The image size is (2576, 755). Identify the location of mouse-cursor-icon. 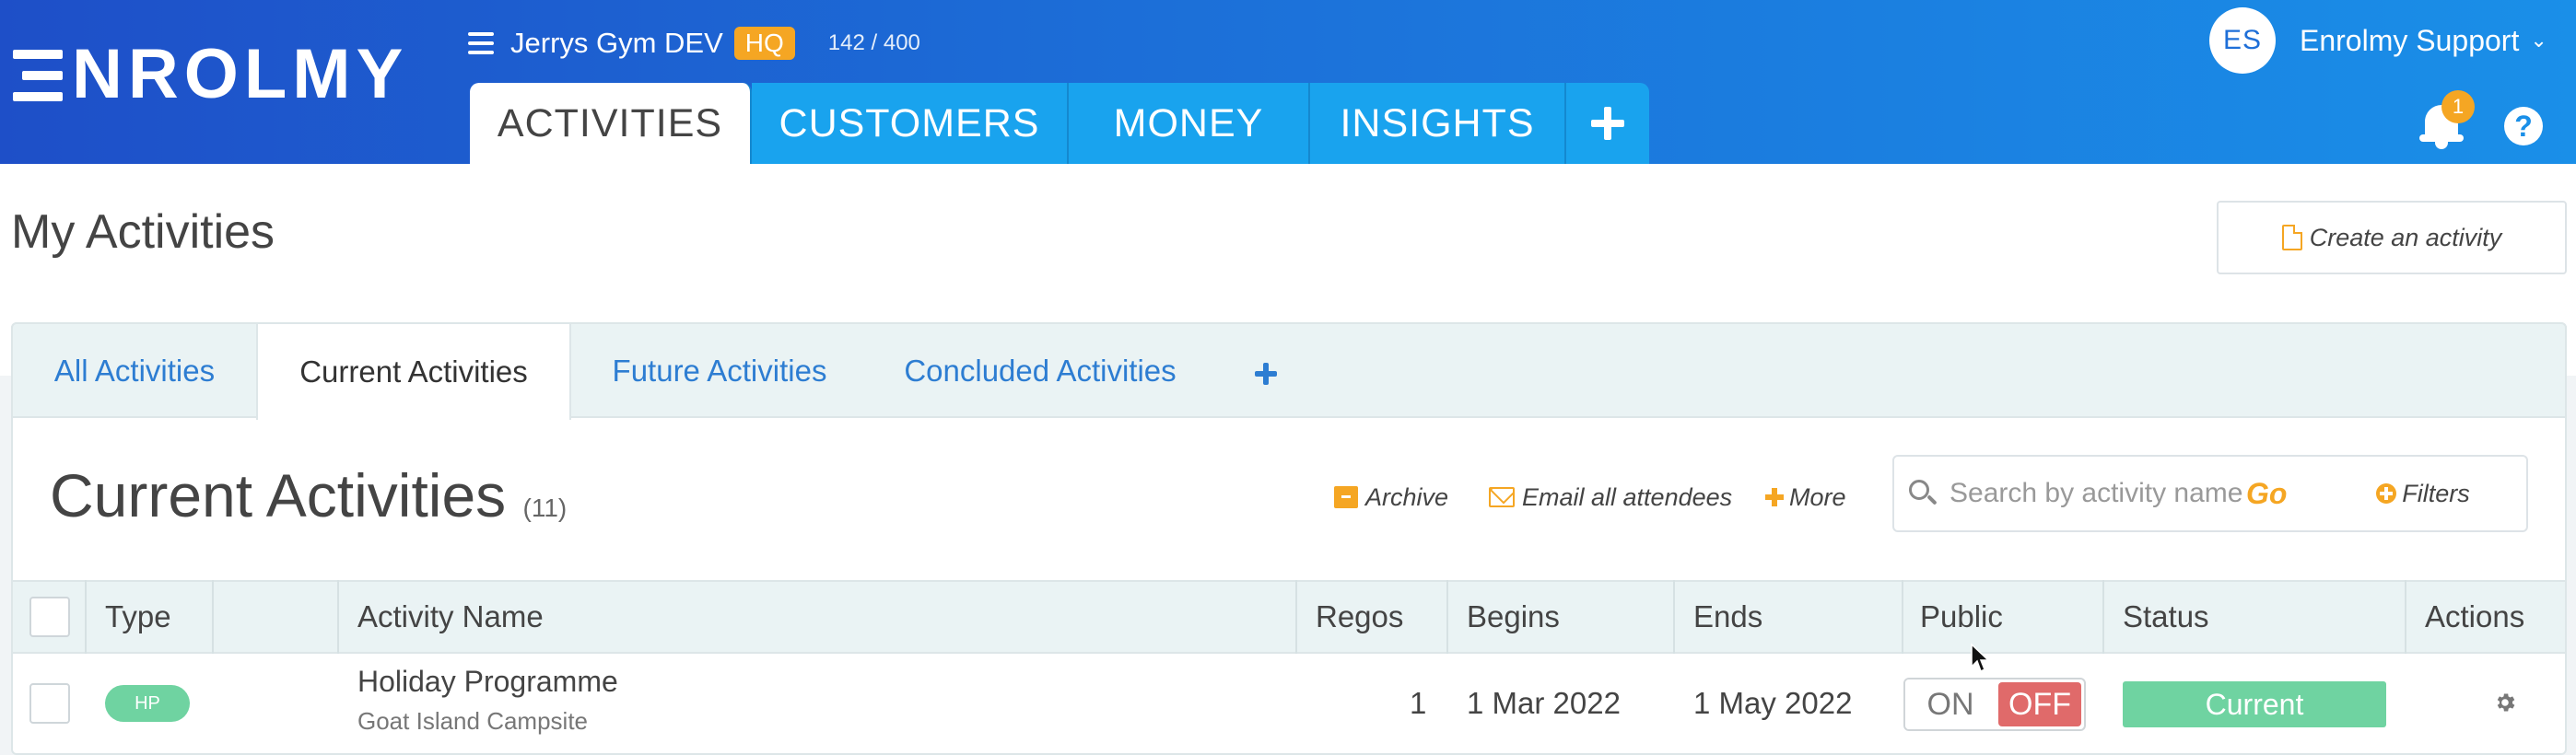
(1980, 658).